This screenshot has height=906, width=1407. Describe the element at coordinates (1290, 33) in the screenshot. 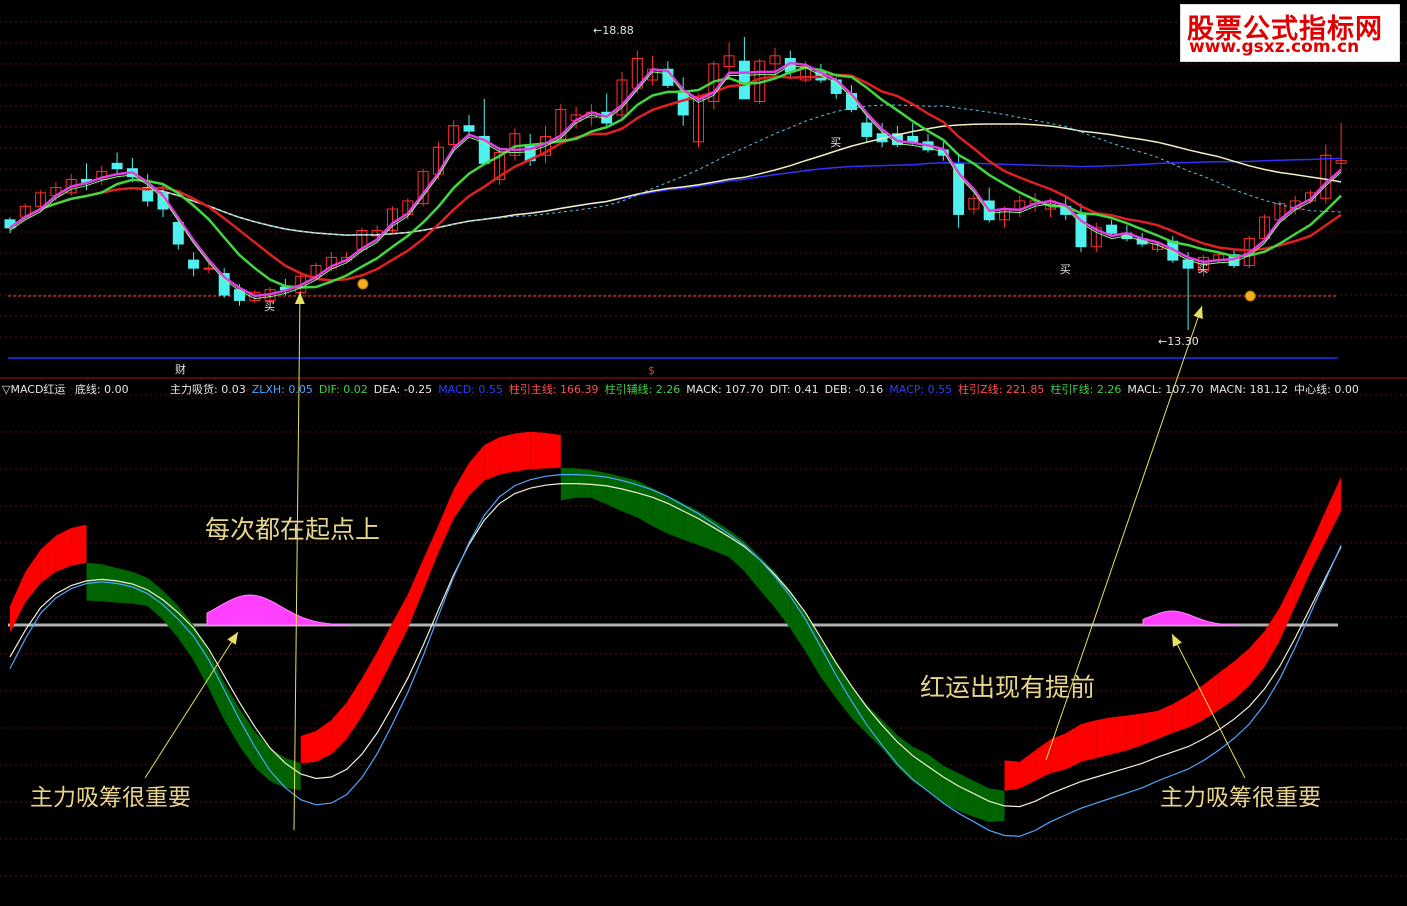

I see `watermark-logo: 股票公式指标网 www.gsxz.com.cn` at that location.